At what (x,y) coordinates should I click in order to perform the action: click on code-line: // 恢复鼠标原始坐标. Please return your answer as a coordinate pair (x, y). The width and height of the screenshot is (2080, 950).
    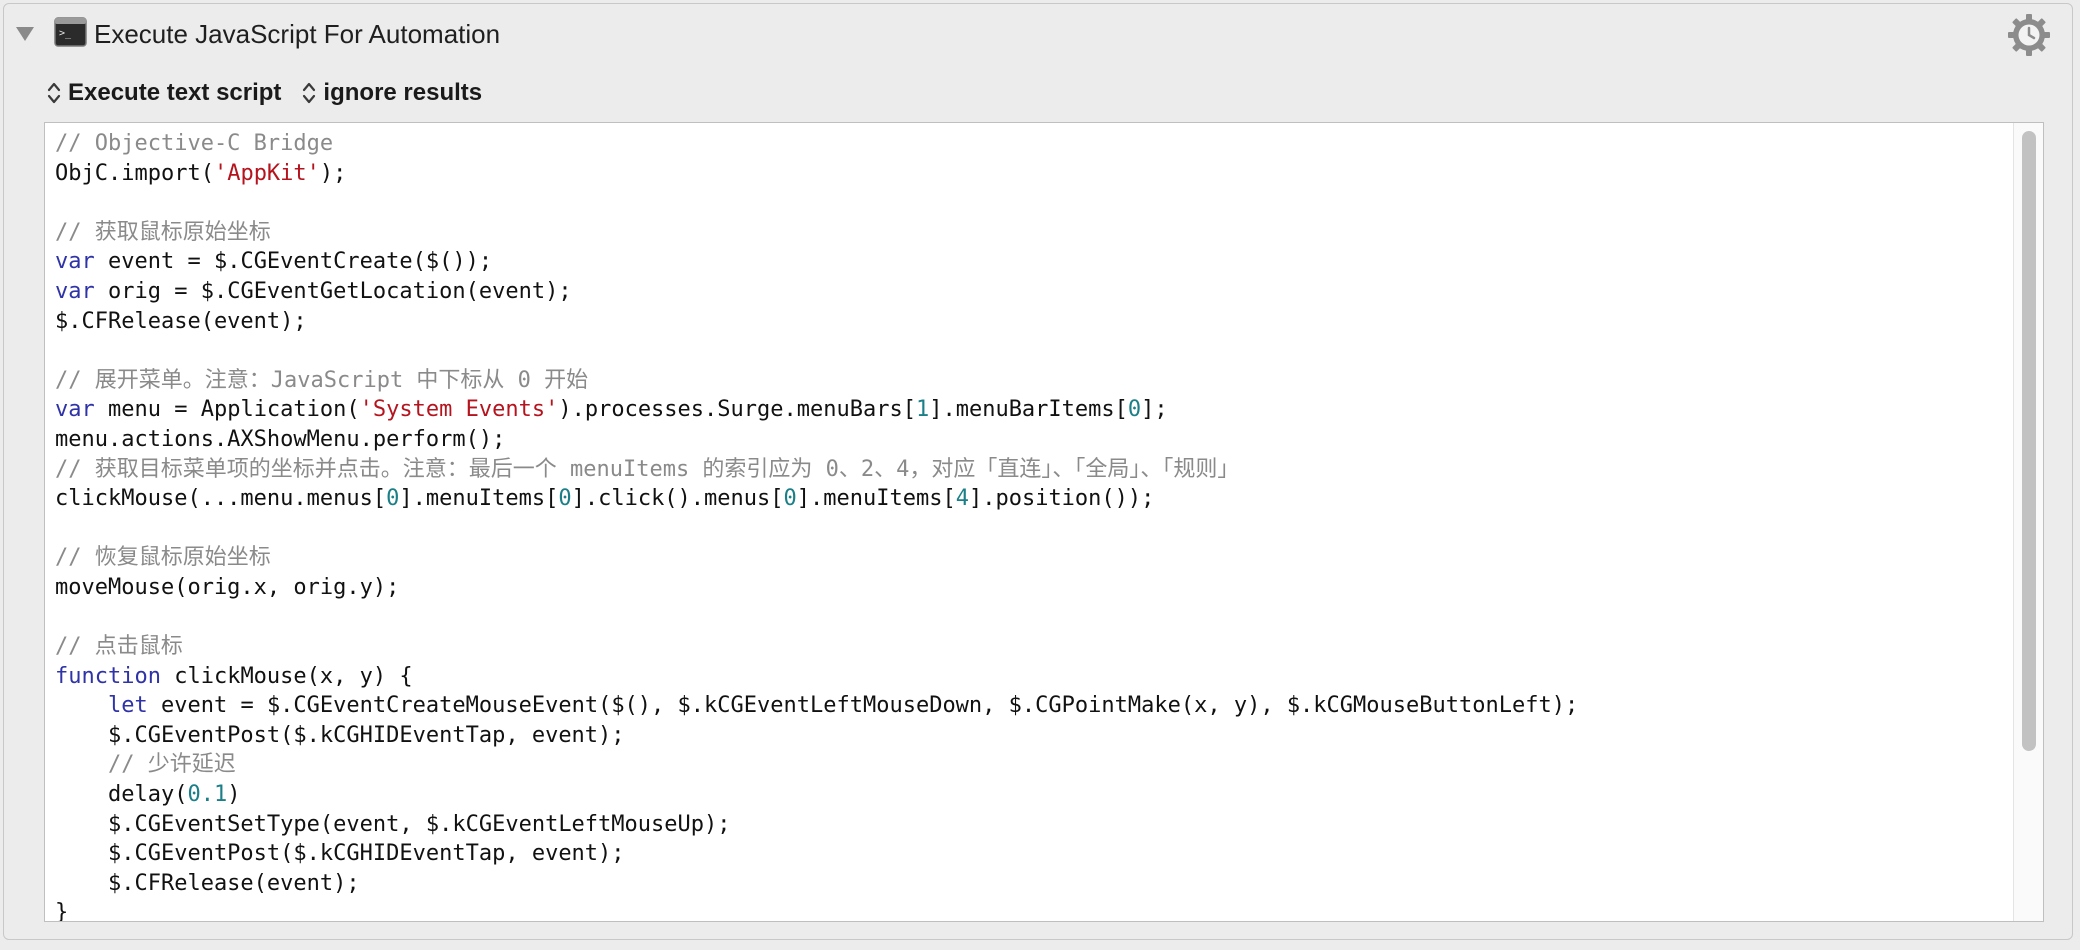
    Looking at the image, I should click on (1029, 558).